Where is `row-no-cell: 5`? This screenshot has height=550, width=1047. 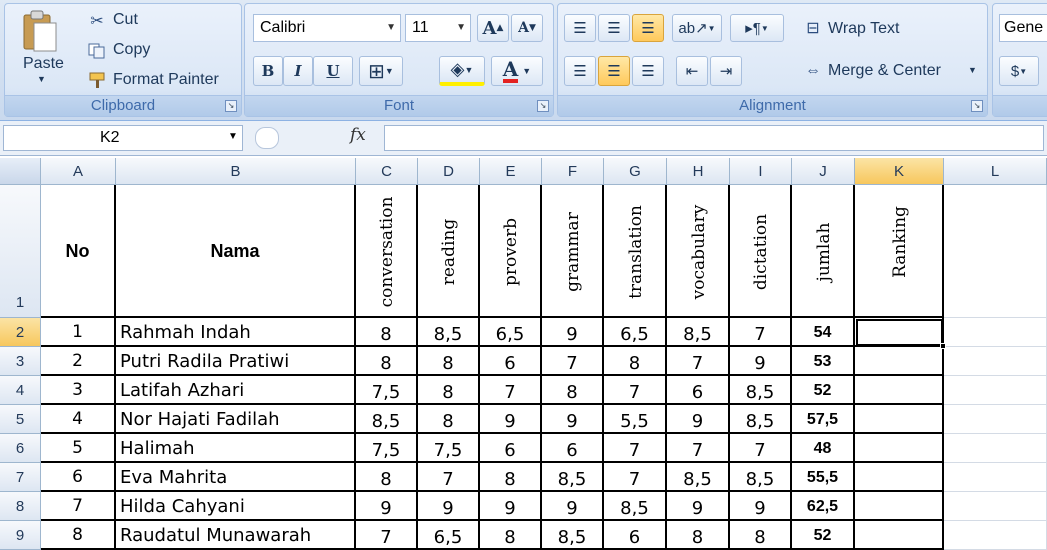
row-no-cell: 5 is located at coordinates (78, 448).